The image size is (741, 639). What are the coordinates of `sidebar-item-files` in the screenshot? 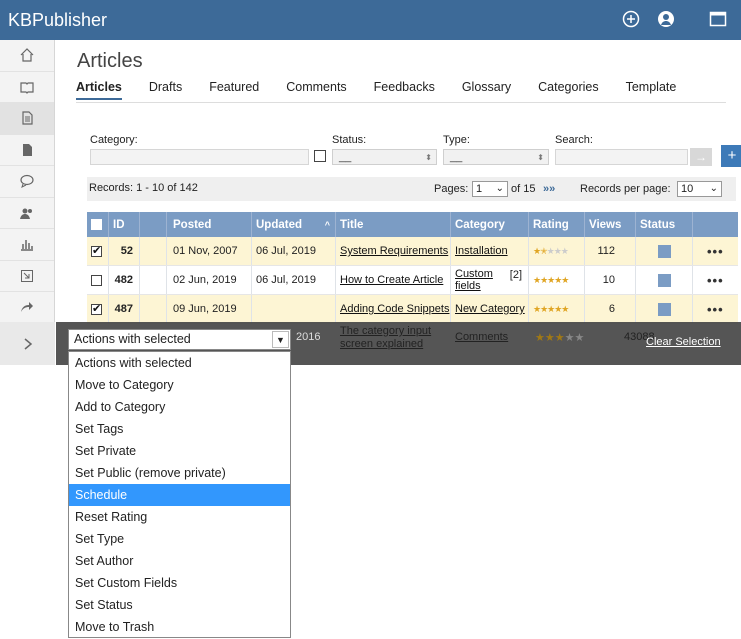 It's located at (27, 150).